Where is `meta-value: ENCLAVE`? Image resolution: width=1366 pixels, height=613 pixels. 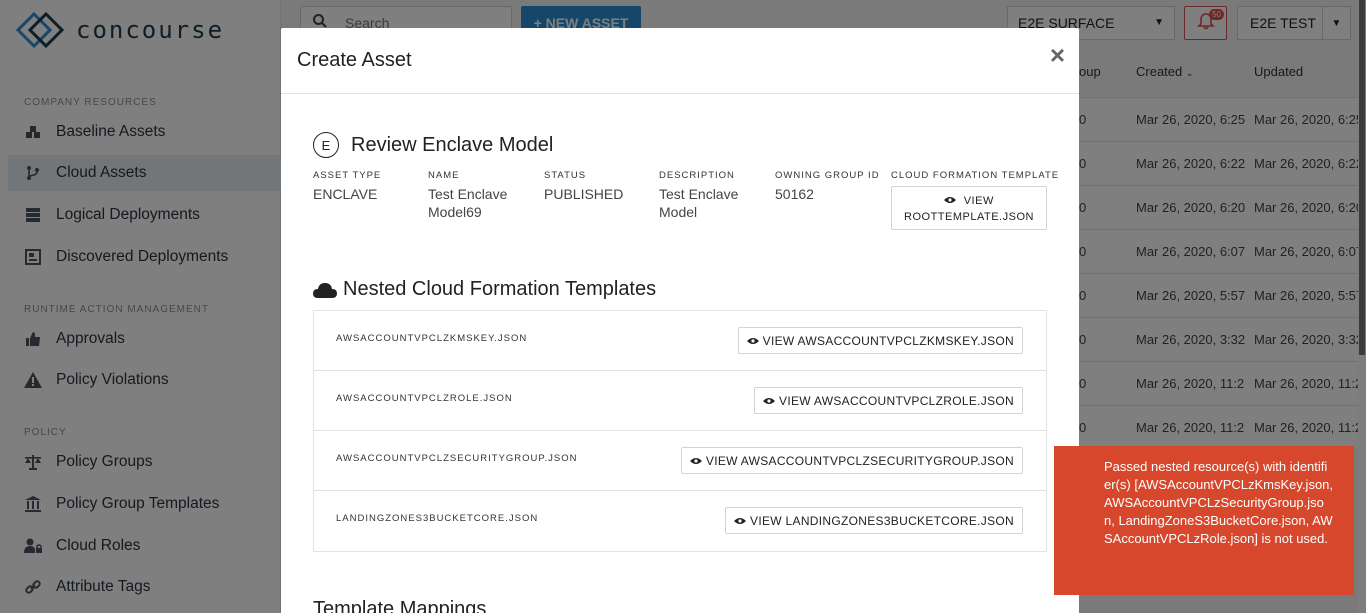 meta-value: ENCLAVE is located at coordinates (345, 194).